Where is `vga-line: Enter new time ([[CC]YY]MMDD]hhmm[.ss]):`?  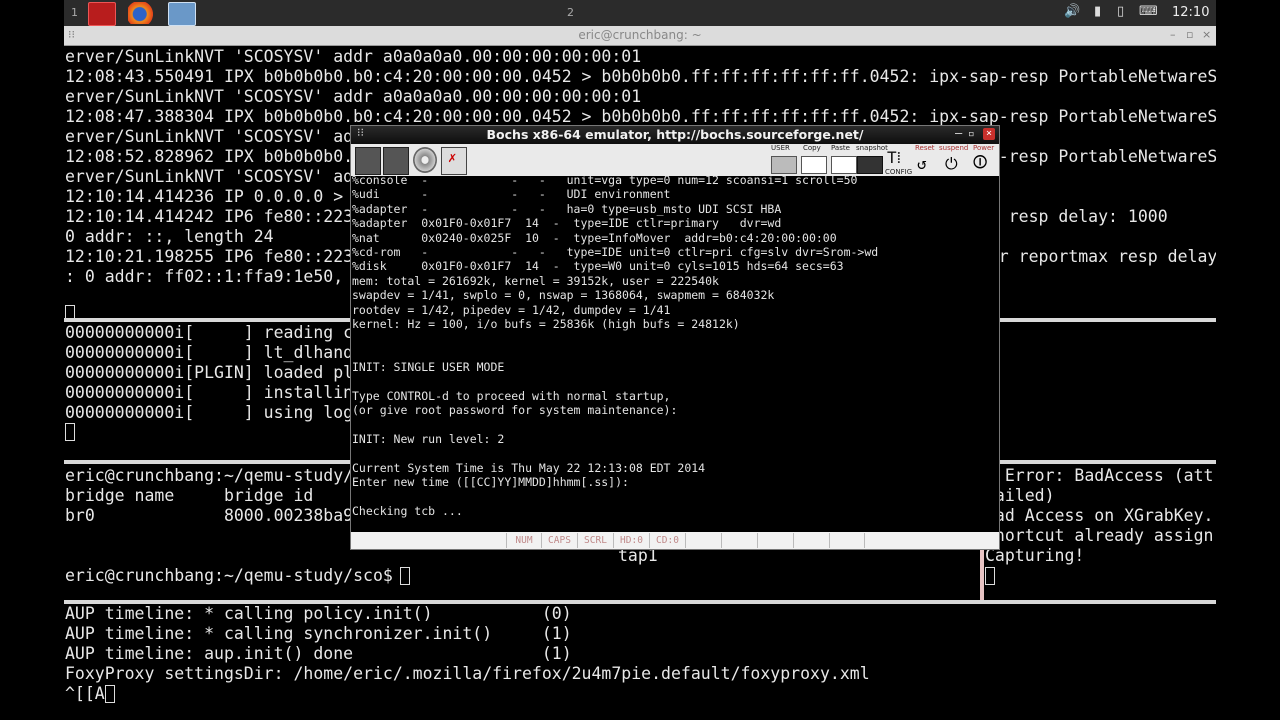 vga-line: Enter new time ([[CC]YY]MMDD]hhmm[.ss]): is located at coordinates (490, 482).